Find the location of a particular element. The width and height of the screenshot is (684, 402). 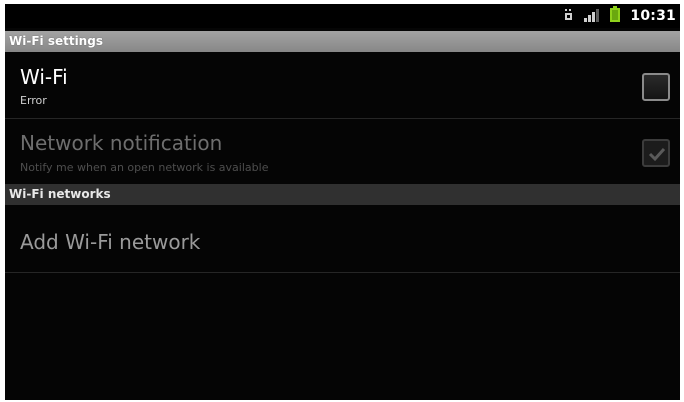

signal-icon is located at coordinates (592, 16).